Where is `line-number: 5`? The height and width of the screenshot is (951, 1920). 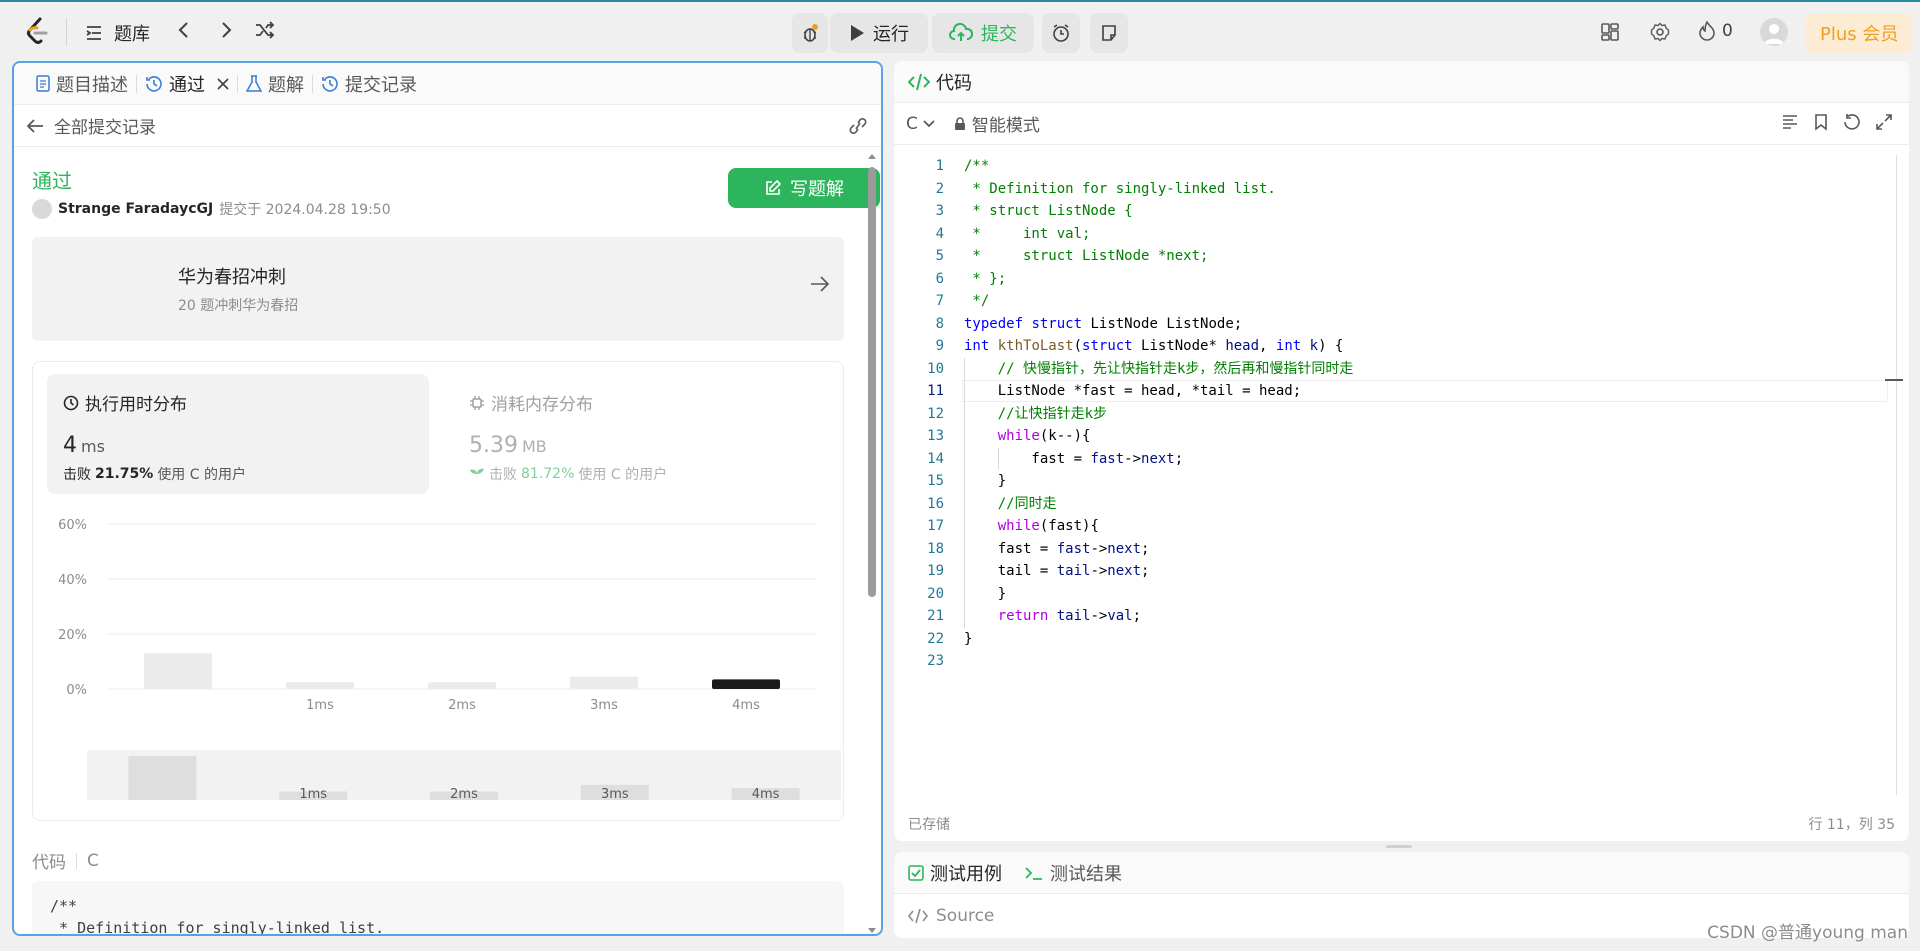
line-number: 5 is located at coordinates (939, 256).